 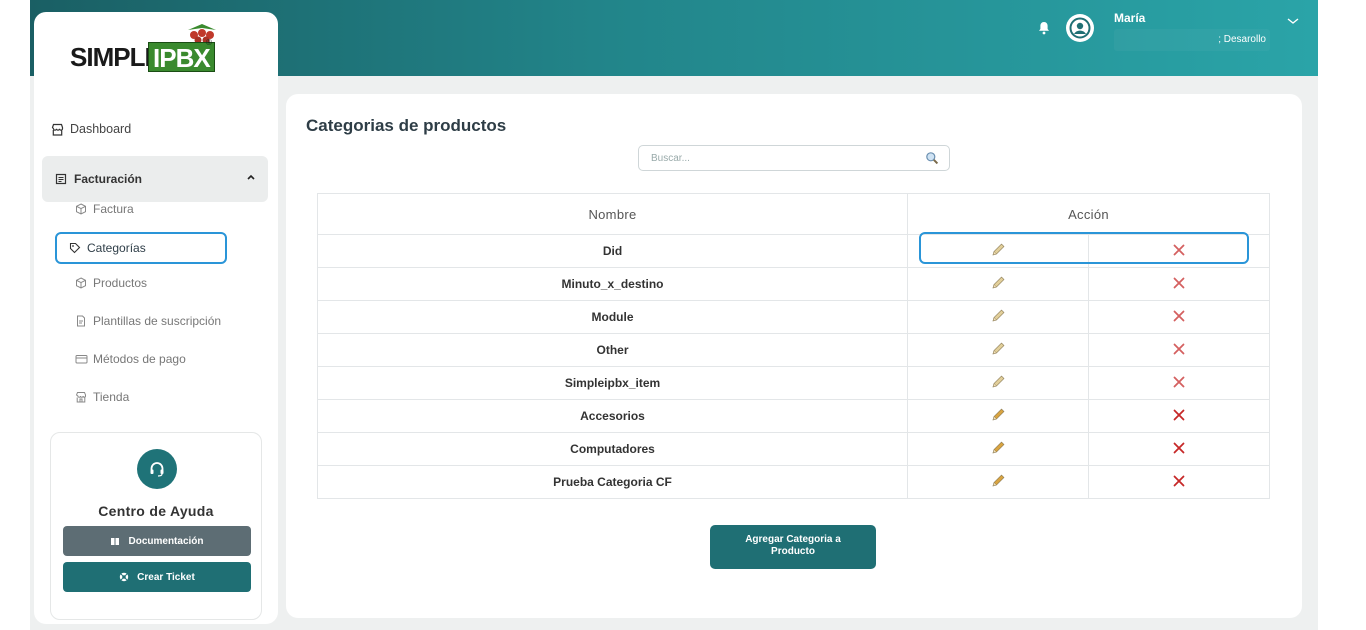 I want to click on user-name: María, so click(x=1130, y=18).